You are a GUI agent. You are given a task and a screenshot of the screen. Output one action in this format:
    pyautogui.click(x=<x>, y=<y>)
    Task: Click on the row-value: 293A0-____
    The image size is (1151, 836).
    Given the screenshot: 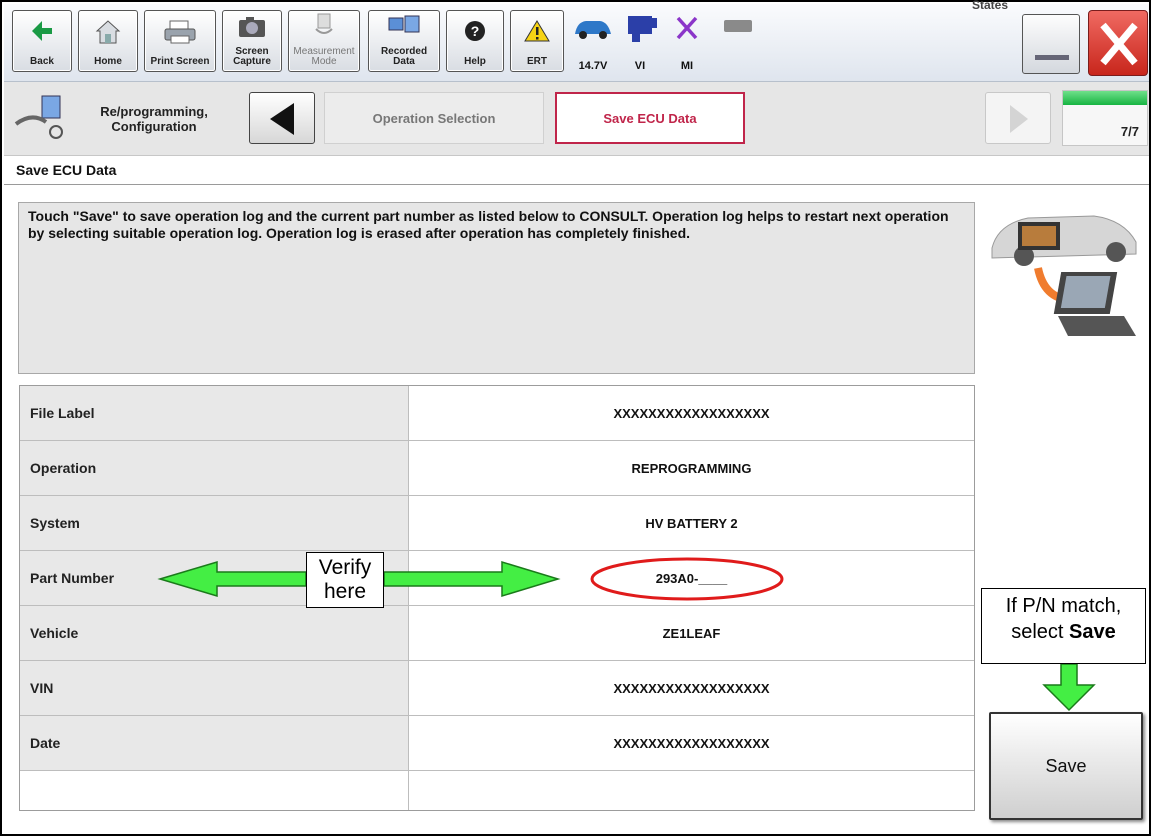 What is the action you would take?
    pyautogui.click(x=691, y=578)
    